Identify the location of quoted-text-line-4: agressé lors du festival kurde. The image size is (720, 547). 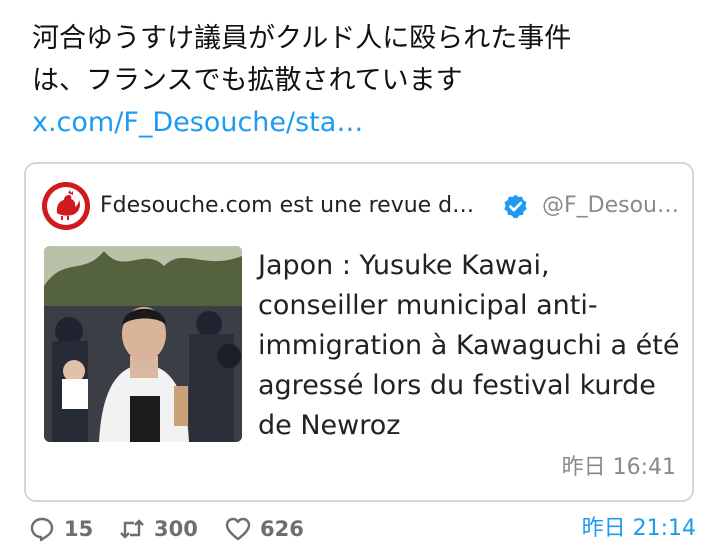
(457, 385).